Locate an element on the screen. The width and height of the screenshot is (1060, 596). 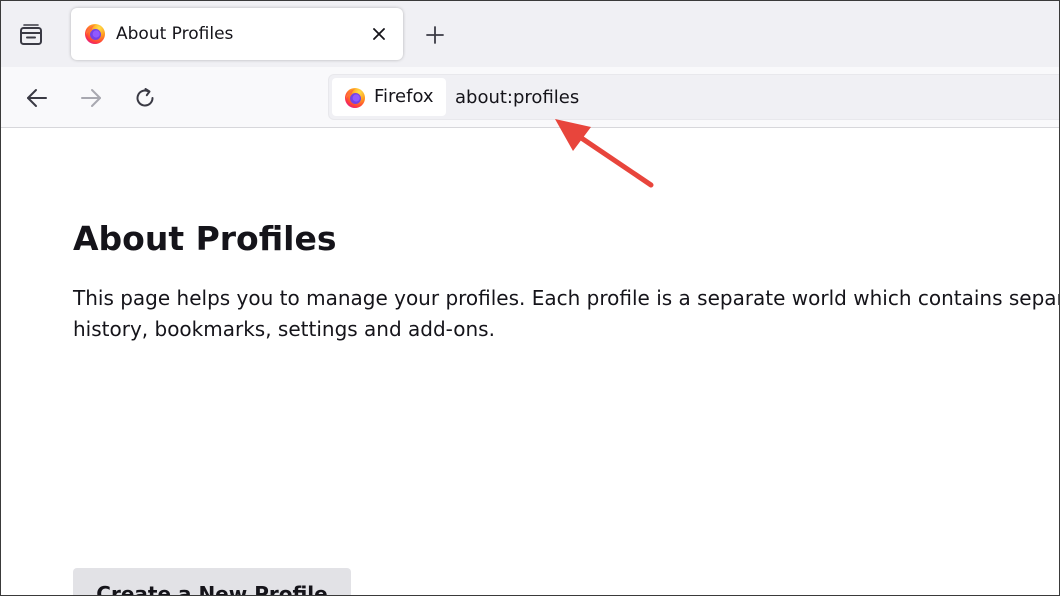
tab-close-button is located at coordinates (379, 34).